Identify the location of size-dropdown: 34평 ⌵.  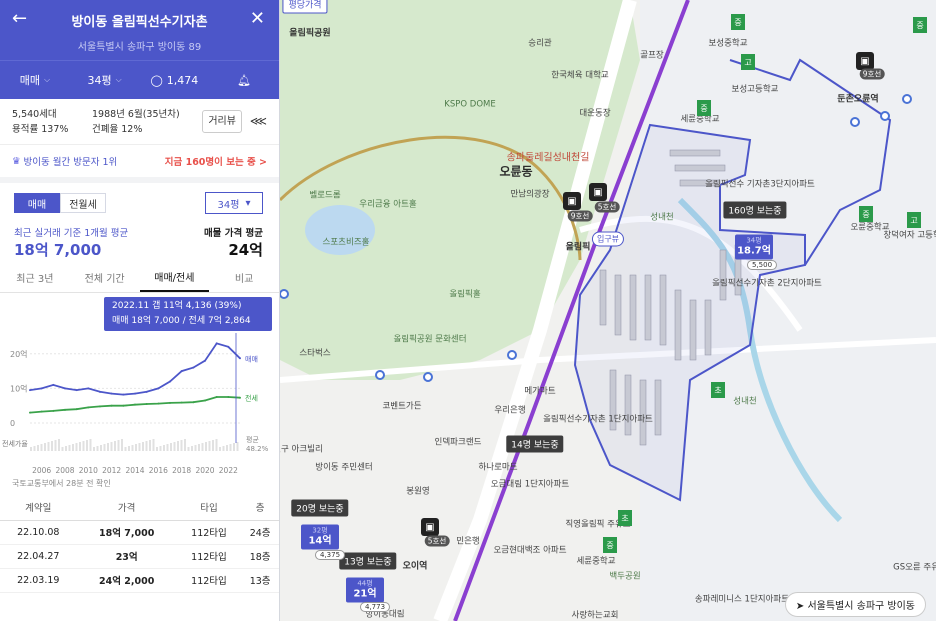
(105, 80).